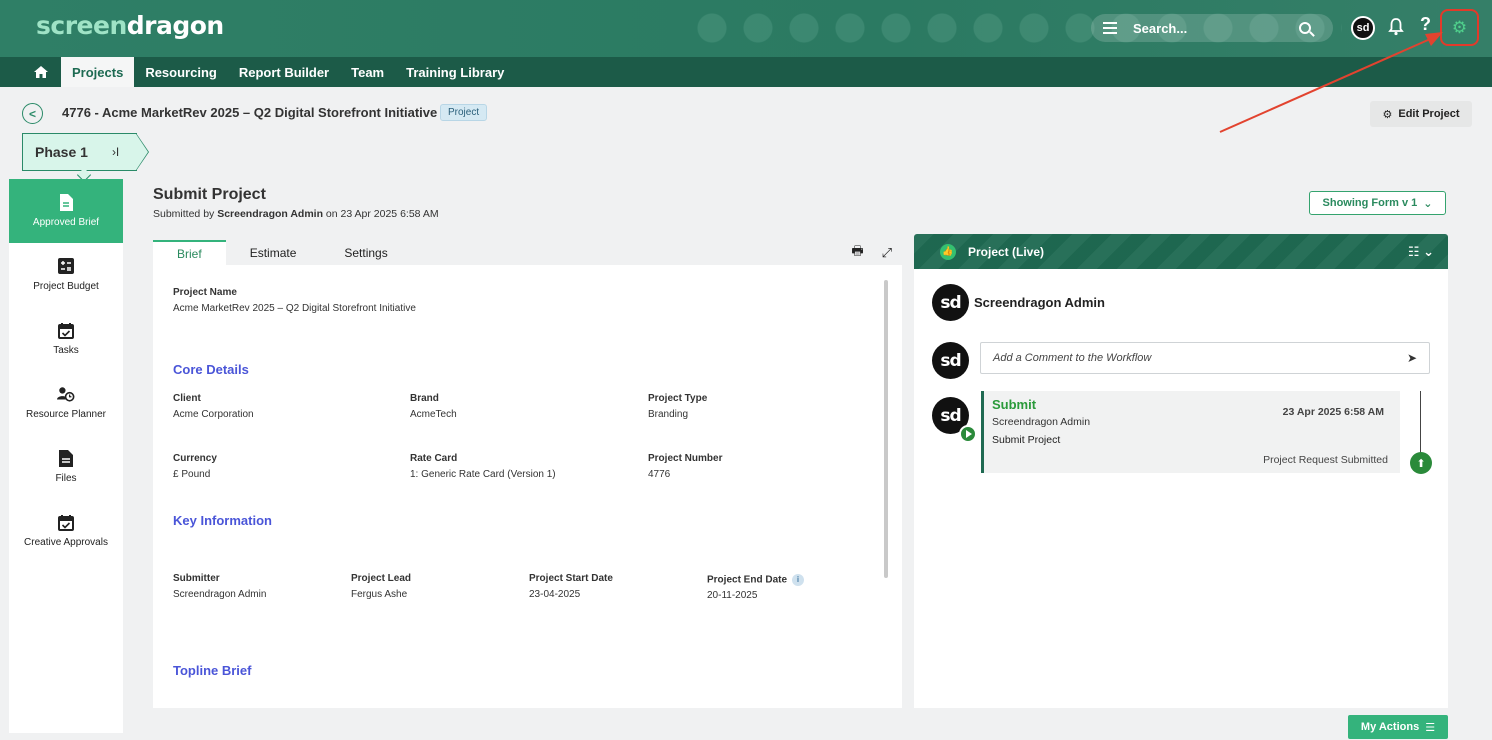 This screenshot has height=740, width=1492. What do you see at coordinates (196, 578) in the screenshot?
I see `submitter-label: Submitter` at bounding box center [196, 578].